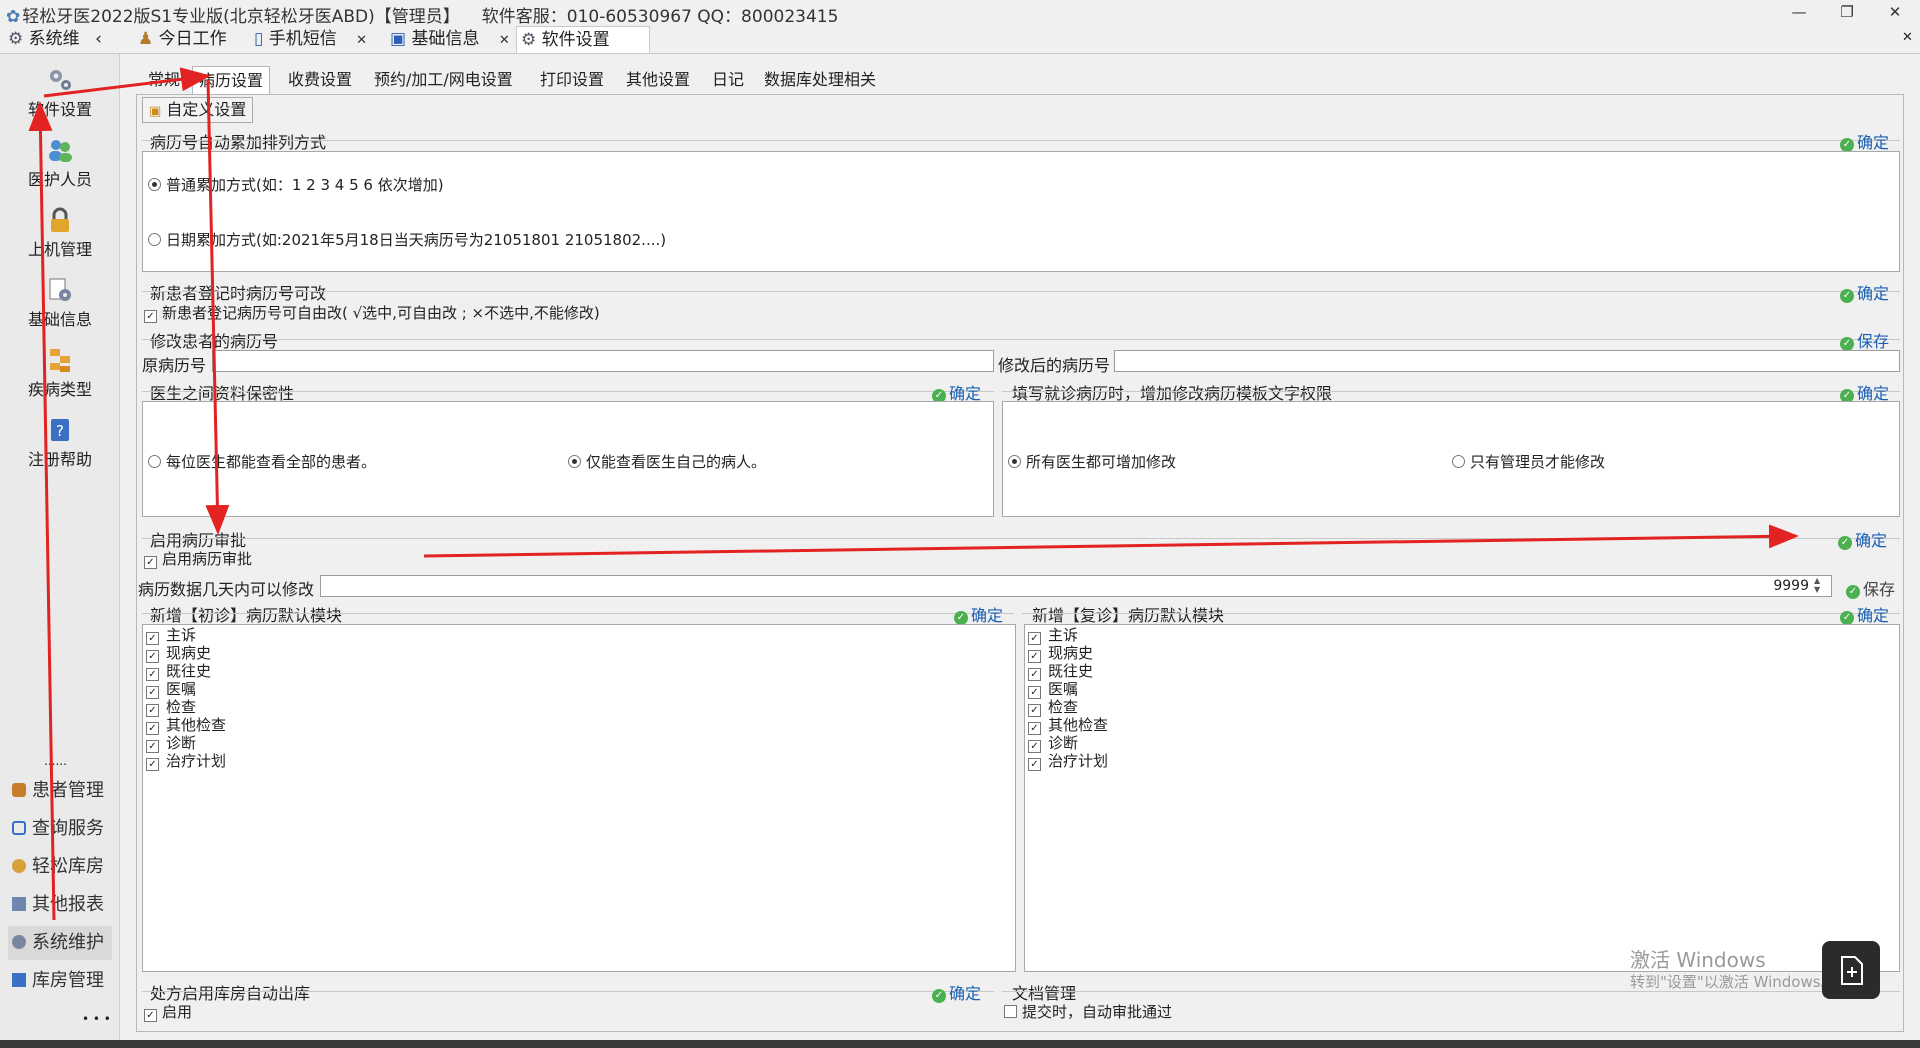 The image size is (1920, 1048). I want to click on annotation-arrow-right, so click(1111, 541).